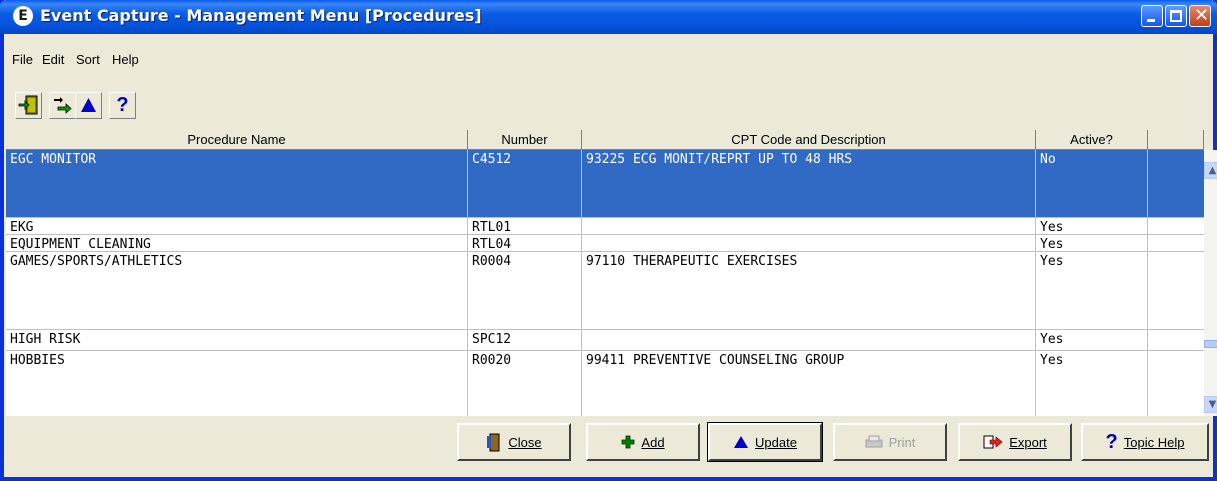 The height and width of the screenshot is (481, 1217). What do you see at coordinates (1151, 20) in the screenshot?
I see `minimize-icon` at bounding box center [1151, 20].